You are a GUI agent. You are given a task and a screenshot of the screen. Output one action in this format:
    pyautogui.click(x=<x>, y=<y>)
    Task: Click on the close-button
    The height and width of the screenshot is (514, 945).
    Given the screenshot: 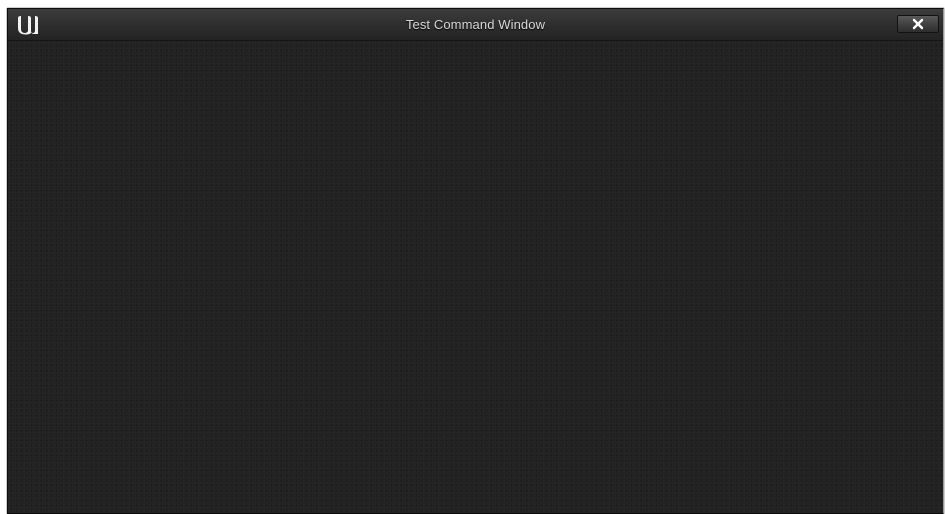 What is the action you would take?
    pyautogui.click(x=918, y=24)
    